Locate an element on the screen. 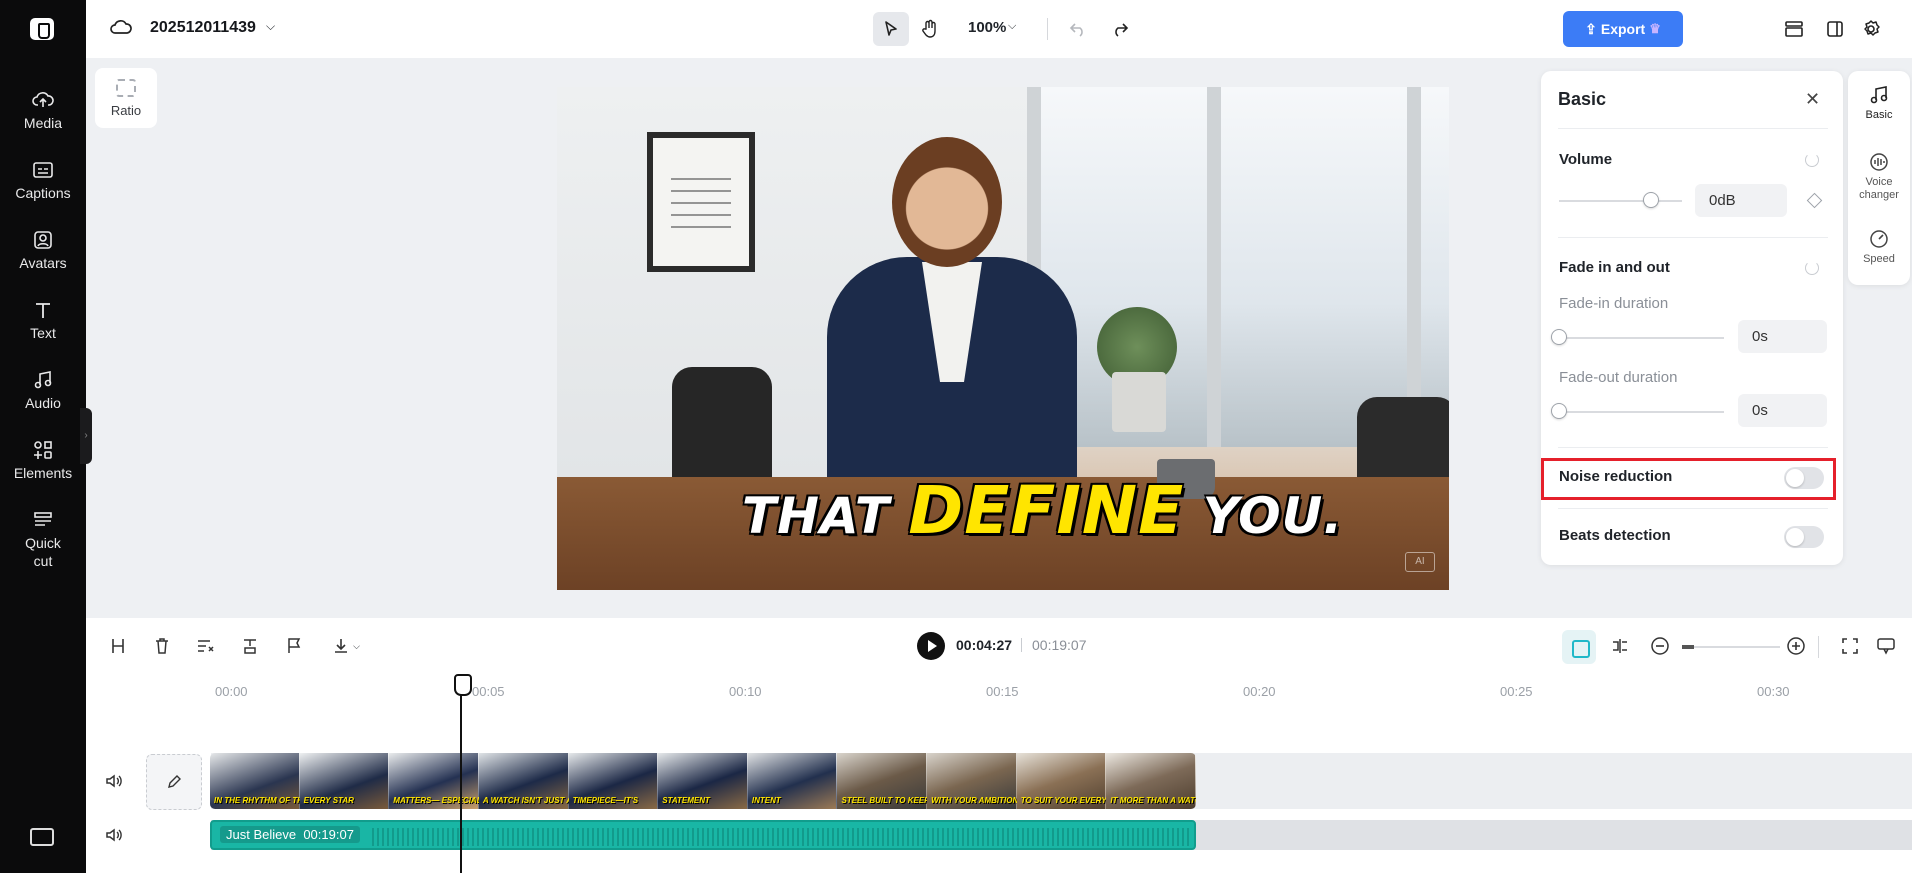 The height and width of the screenshot is (873, 1912). fade-out-slider is located at coordinates (1641, 412).